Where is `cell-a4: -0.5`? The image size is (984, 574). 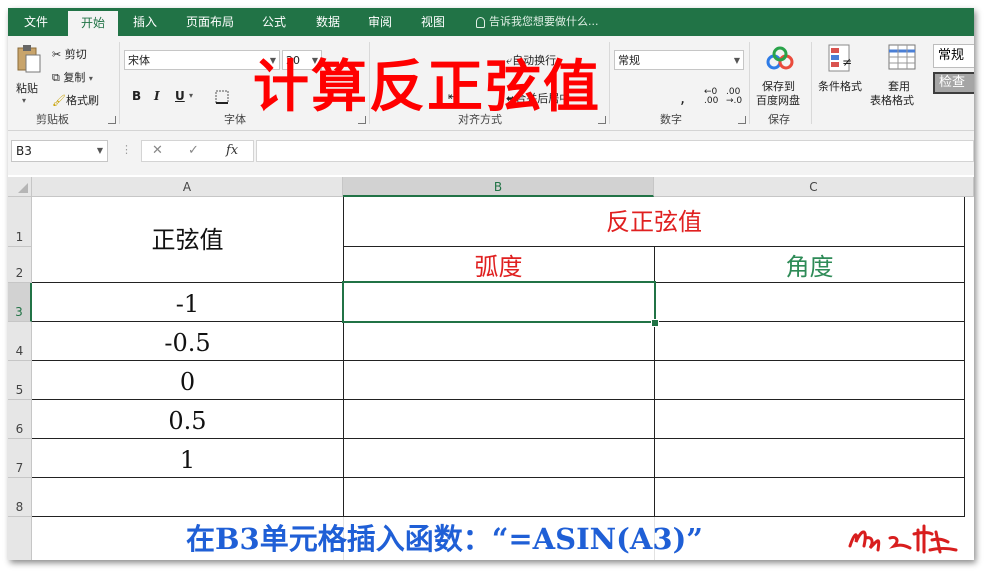
cell-a4: -0.5 is located at coordinates (187, 341).